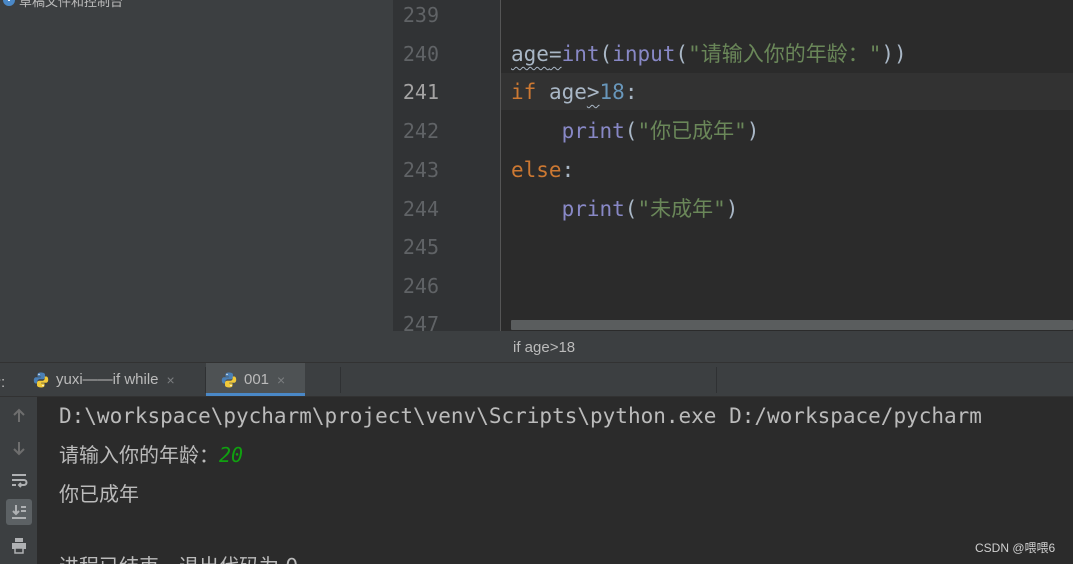 The height and width of the screenshot is (564, 1073). What do you see at coordinates (733, 346) in the screenshot?
I see `breadcrumb: if age>18` at bounding box center [733, 346].